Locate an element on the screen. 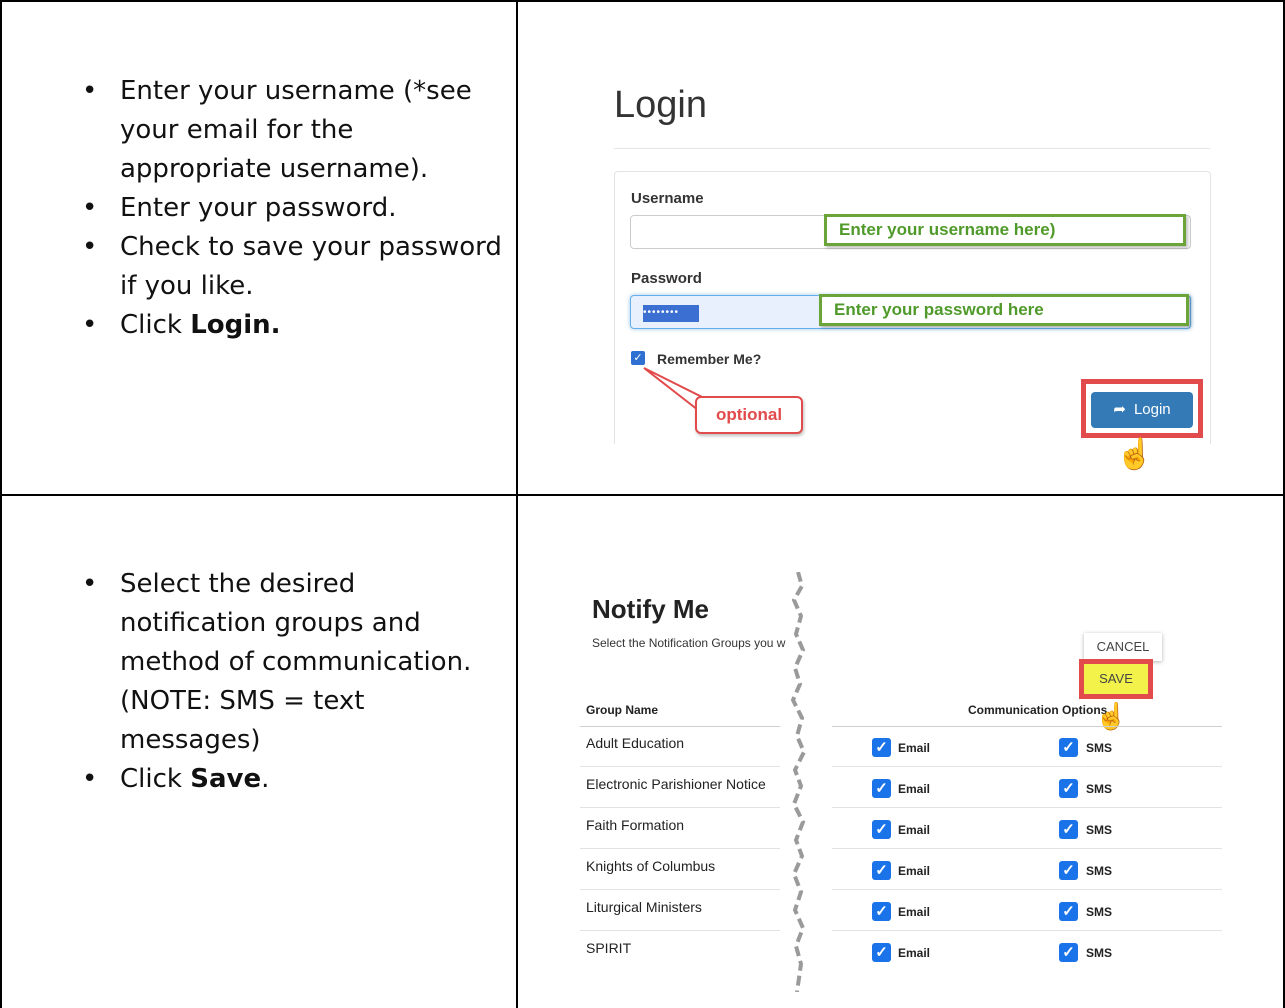 The width and height of the screenshot is (1285, 1008). instruction-item: Click Save. is located at coordinates (295, 779).